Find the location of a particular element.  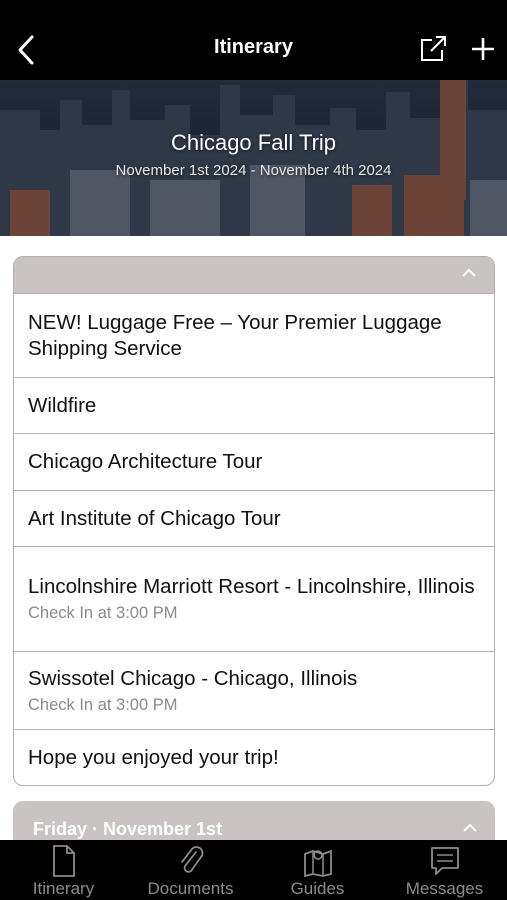

bottom-tab-bar: Itinerary Documents Guides Messages is located at coordinates (253, 870).